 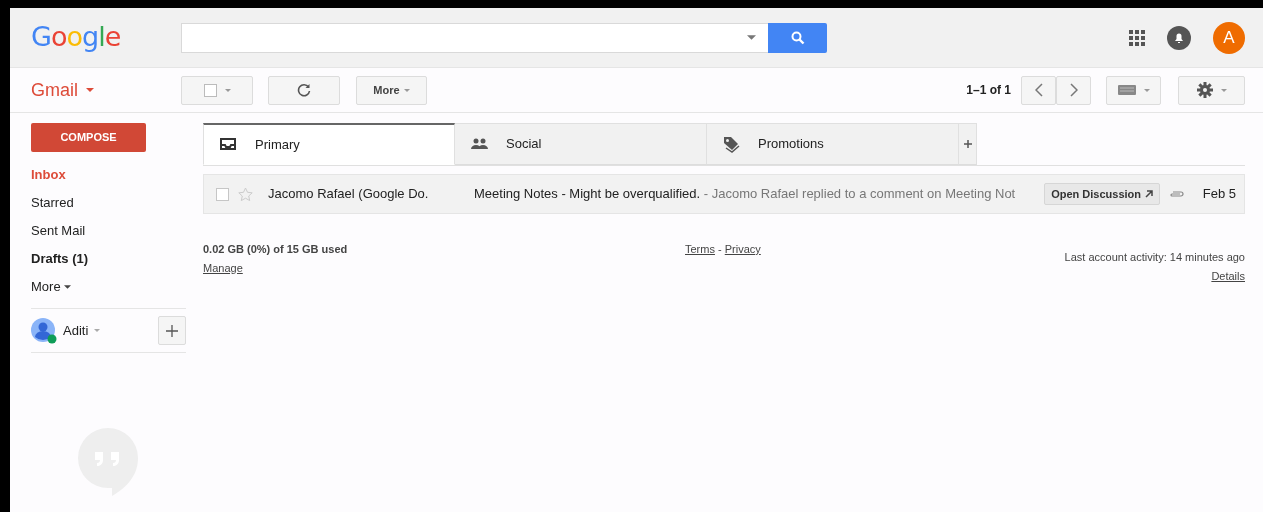 I want to click on next-button, so click(x=1073, y=90).